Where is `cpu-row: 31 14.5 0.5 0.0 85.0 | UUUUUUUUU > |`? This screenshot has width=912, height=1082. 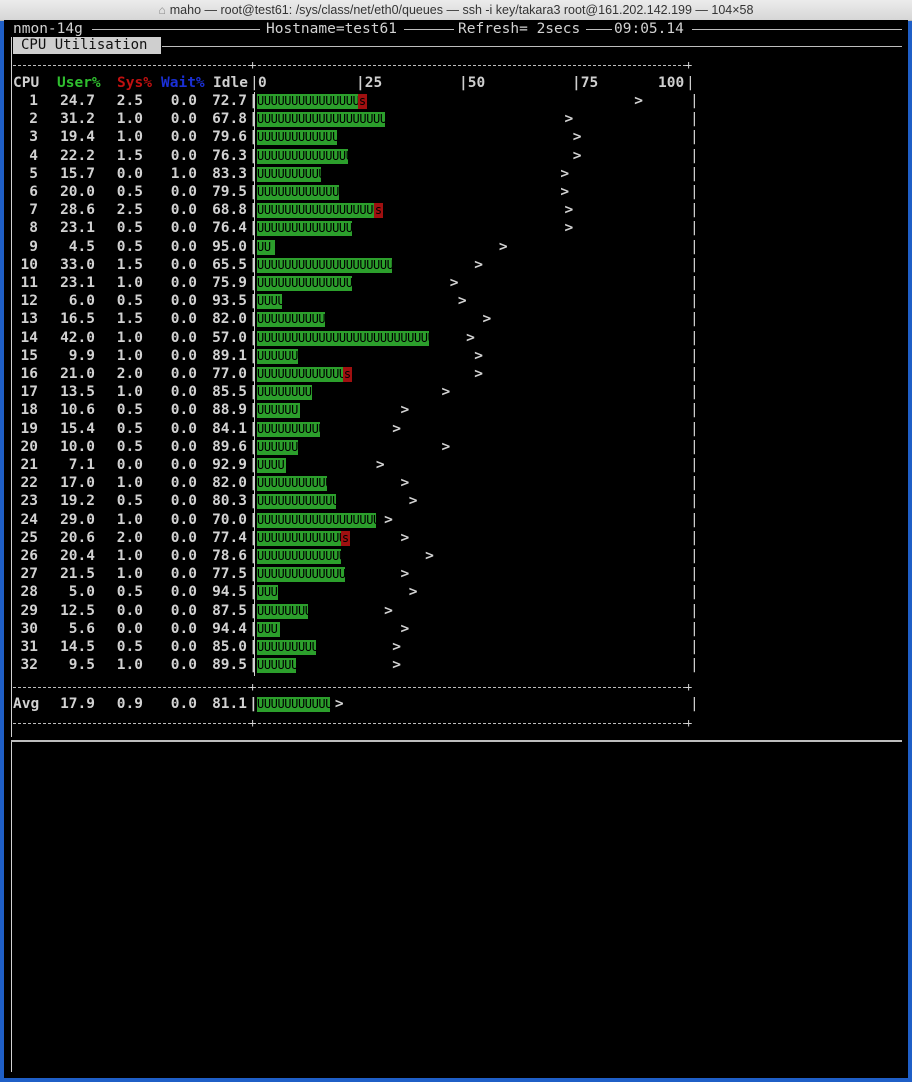
cpu-row: 31 14.5 0.5 0.0 85.0 | UUUUUUUUU > | is located at coordinates (351, 647).